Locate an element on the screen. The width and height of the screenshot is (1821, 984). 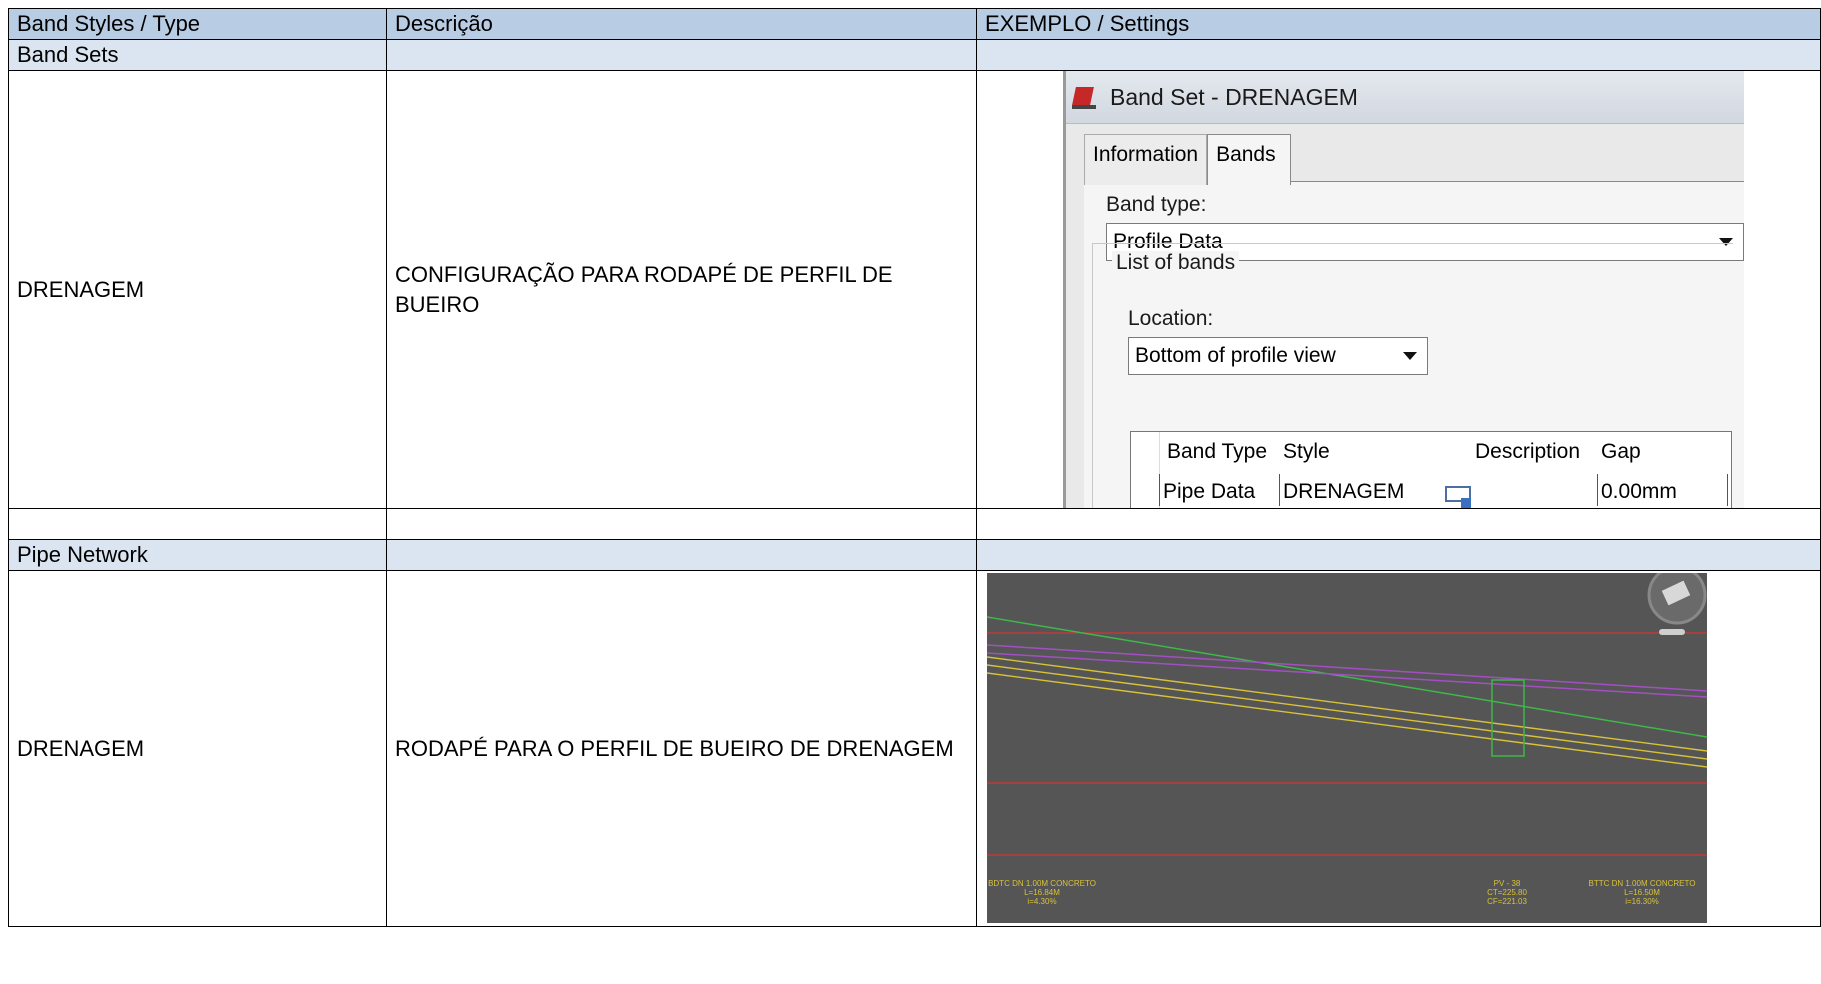
location-select: Bottom of profile view is located at coordinates (1278, 356).